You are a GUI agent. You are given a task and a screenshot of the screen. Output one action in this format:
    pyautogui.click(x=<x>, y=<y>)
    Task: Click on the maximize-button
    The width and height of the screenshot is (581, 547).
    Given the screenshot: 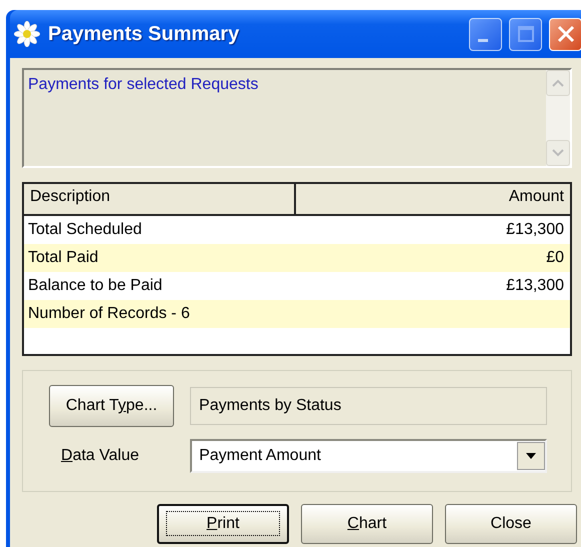 What is the action you would take?
    pyautogui.click(x=525, y=34)
    